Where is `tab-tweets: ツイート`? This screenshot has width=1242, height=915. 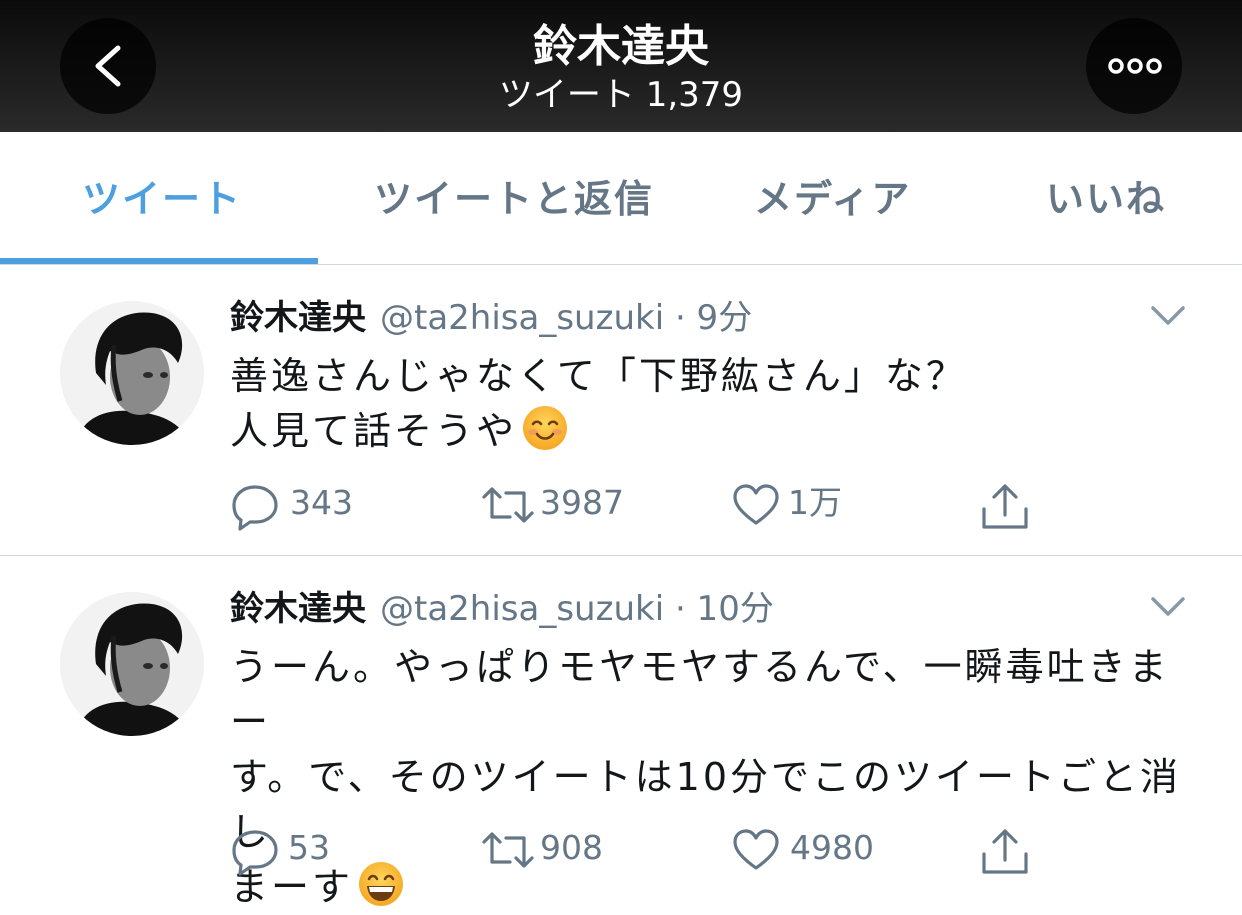
tab-tweets: ツイート is located at coordinates (162, 199).